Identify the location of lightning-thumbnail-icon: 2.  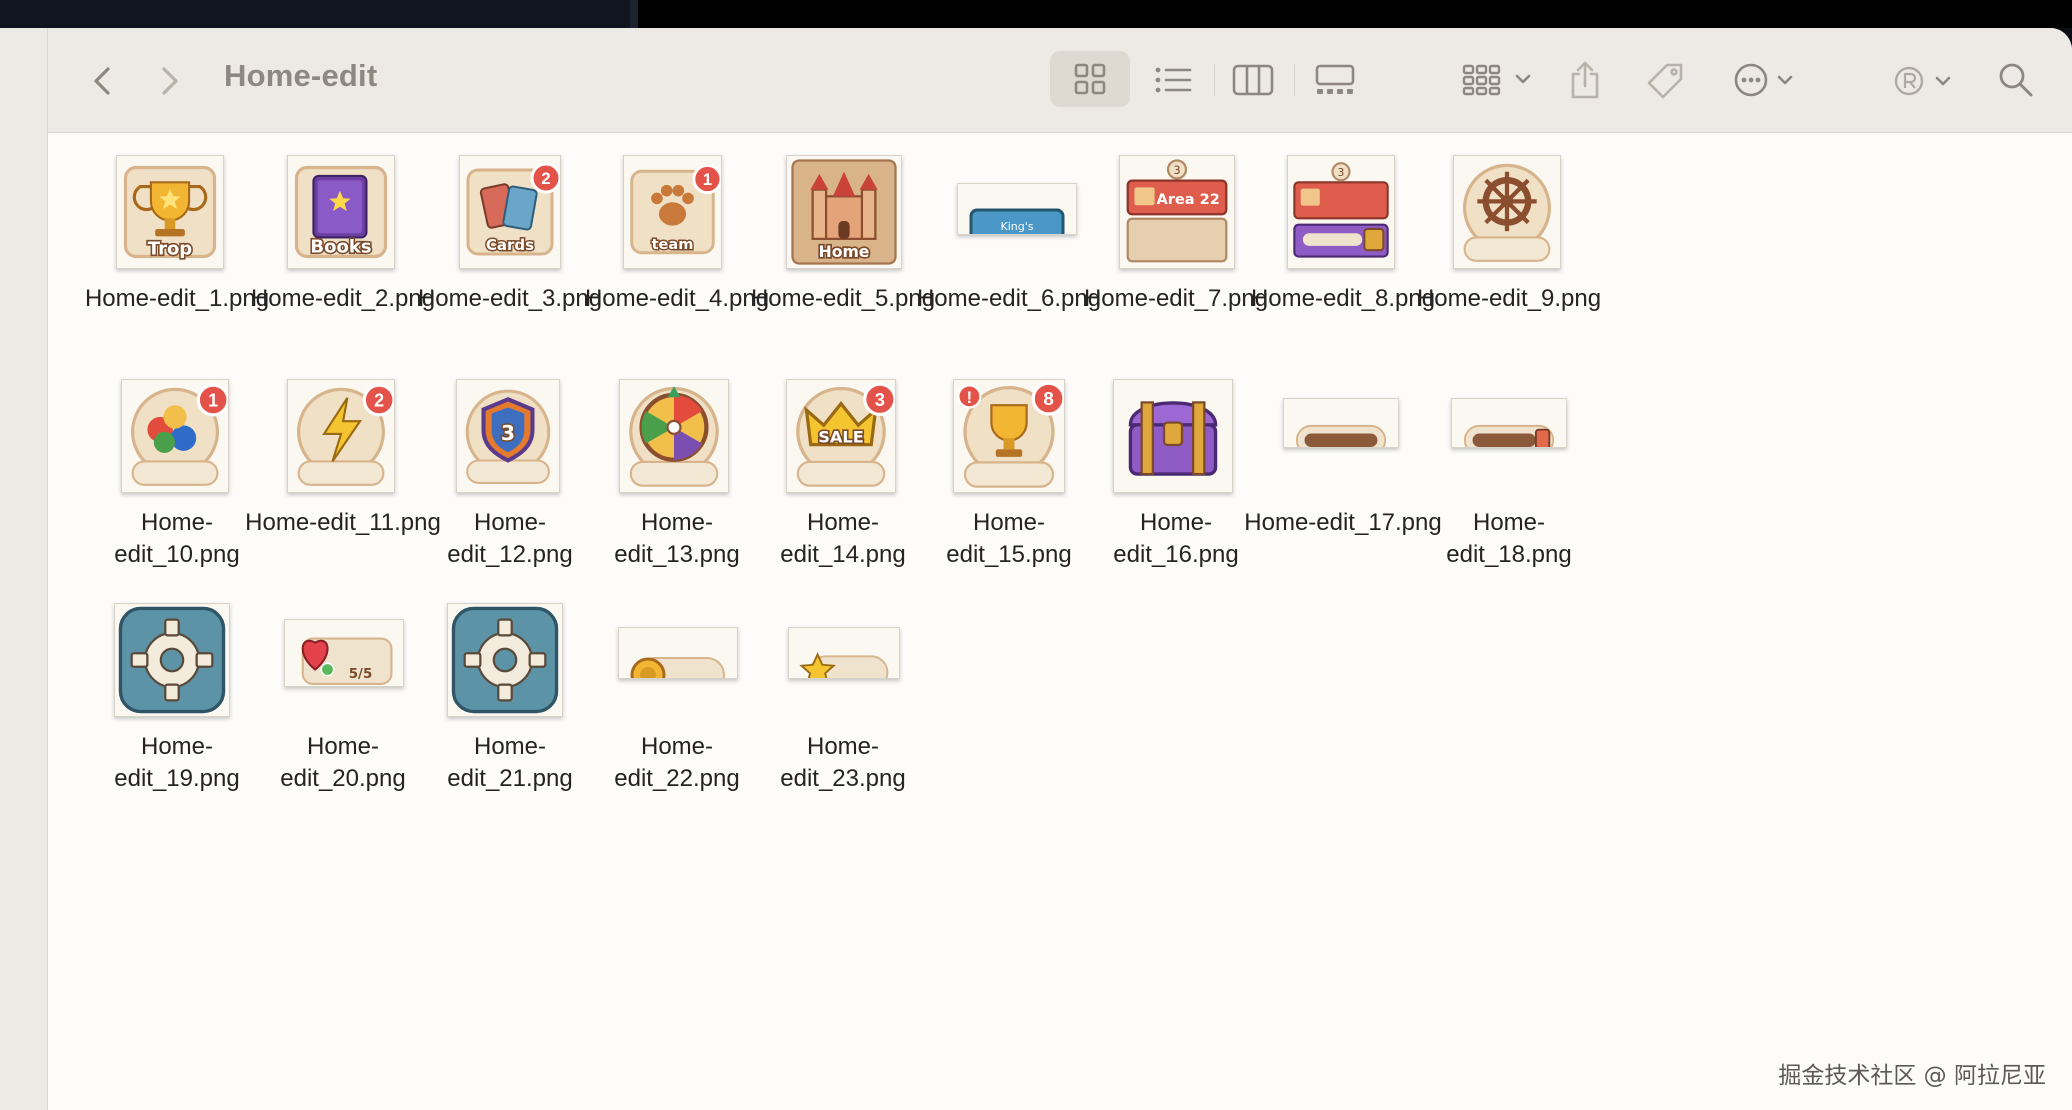
(341, 436).